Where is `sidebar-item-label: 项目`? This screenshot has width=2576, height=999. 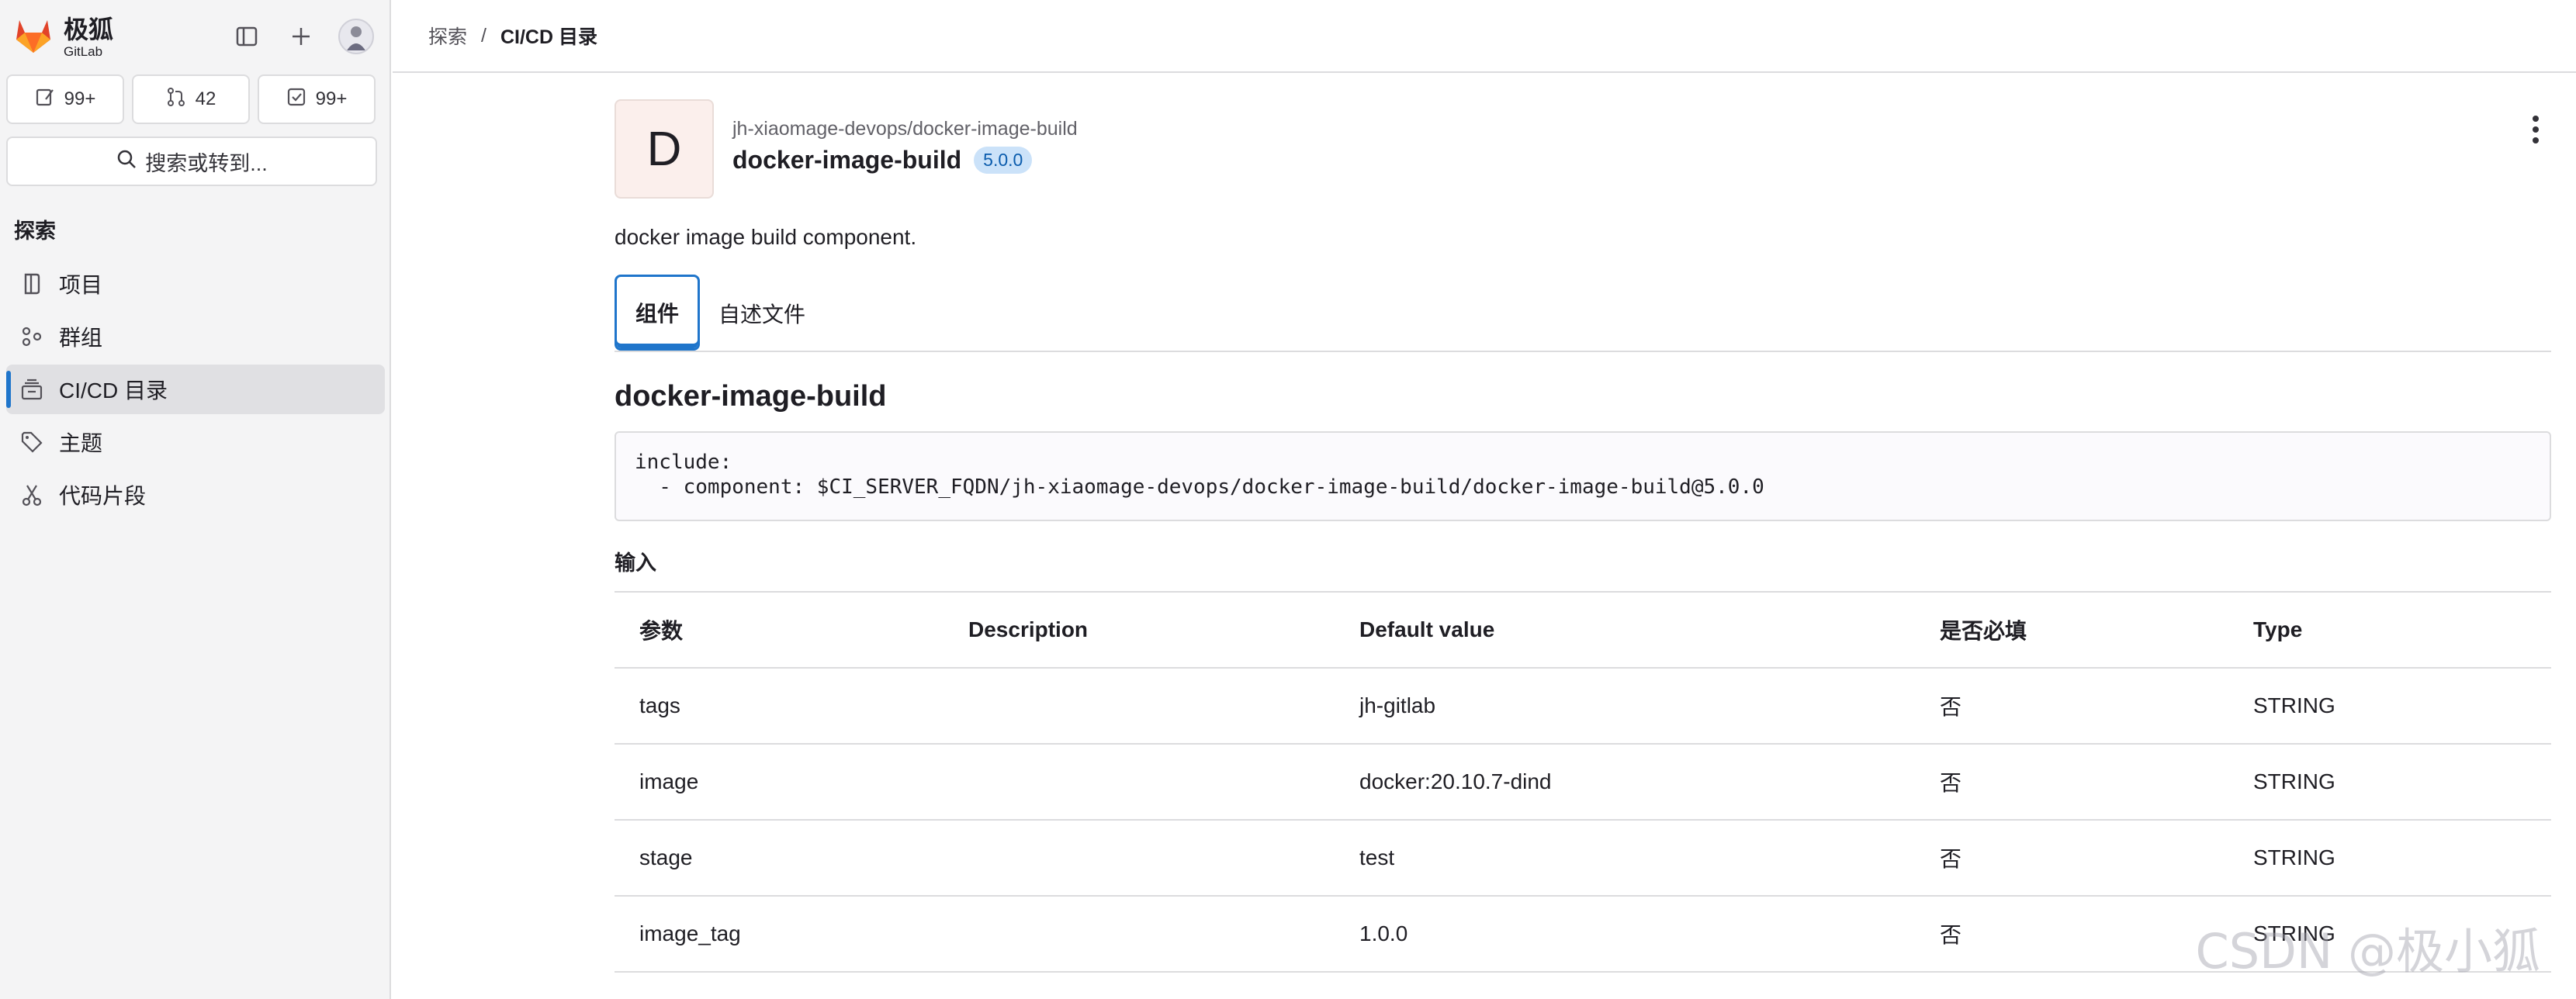
sidebar-item-label: 项目 is located at coordinates (81, 285).